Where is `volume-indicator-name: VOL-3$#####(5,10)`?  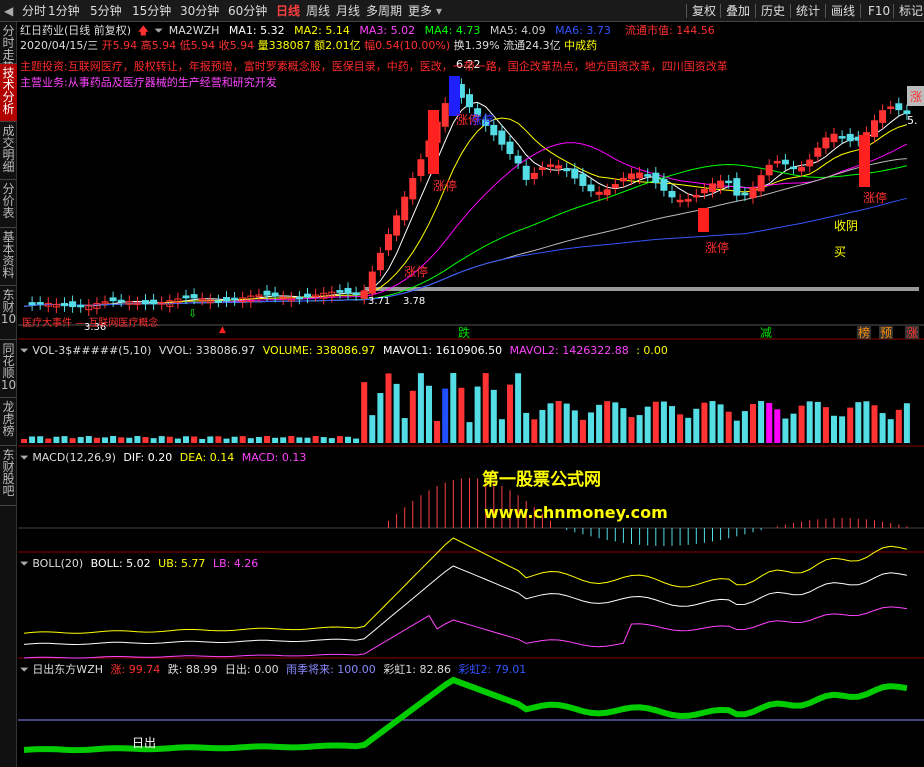 volume-indicator-name: VOL-3$#####(5,10) is located at coordinates (91, 350).